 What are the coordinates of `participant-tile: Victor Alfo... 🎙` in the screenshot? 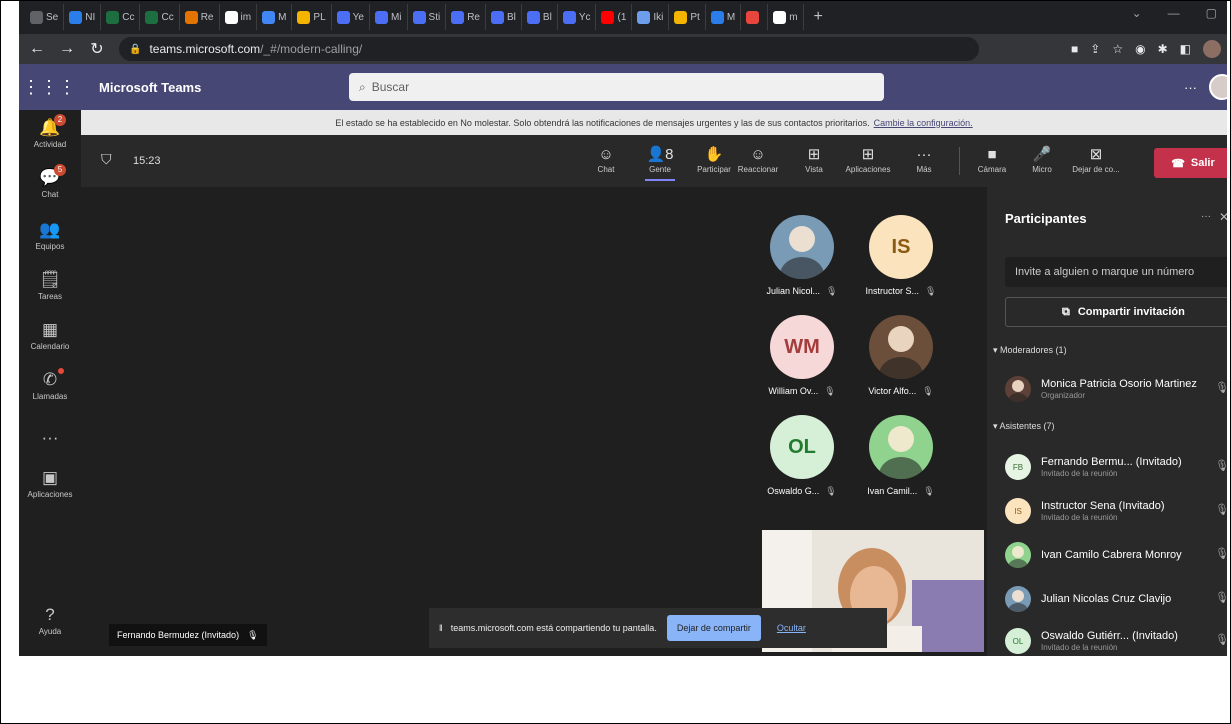 It's located at (901, 356).